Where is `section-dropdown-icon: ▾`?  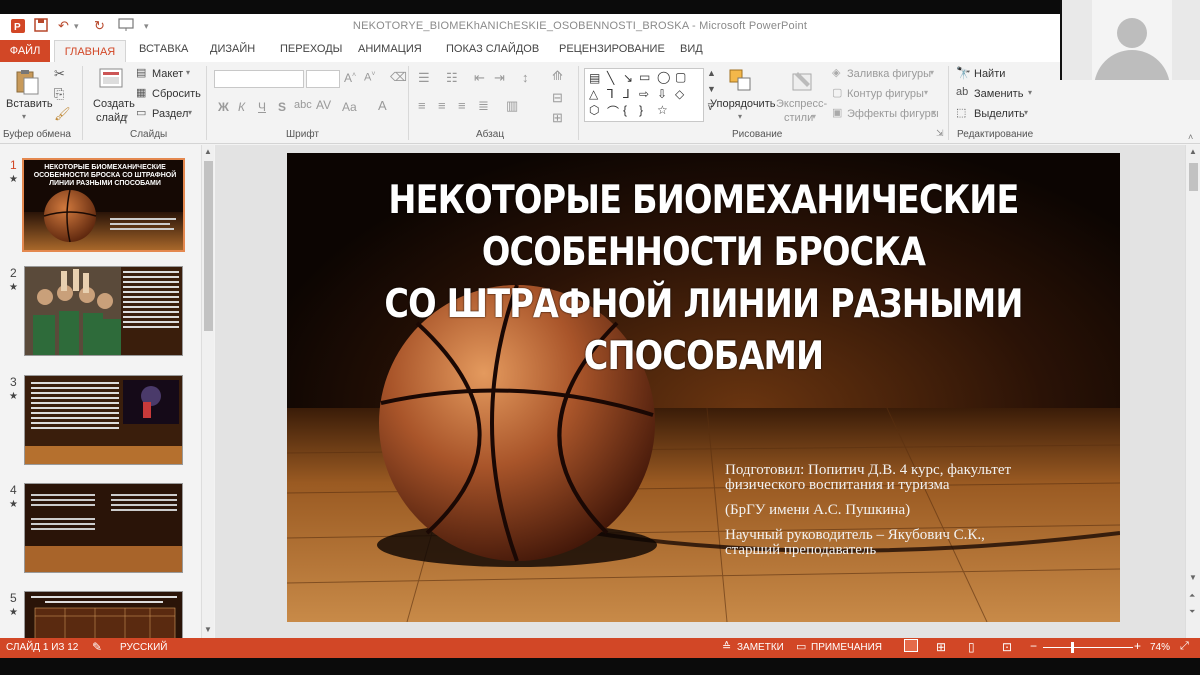 section-dropdown-icon: ▾ is located at coordinates (190, 112).